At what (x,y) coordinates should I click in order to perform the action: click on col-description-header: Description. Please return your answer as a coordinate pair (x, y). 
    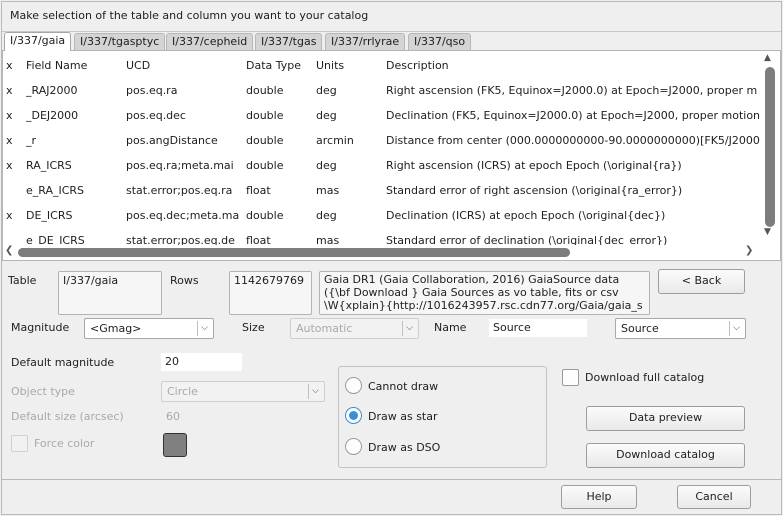
    Looking at the image, I should click on (573, 65).